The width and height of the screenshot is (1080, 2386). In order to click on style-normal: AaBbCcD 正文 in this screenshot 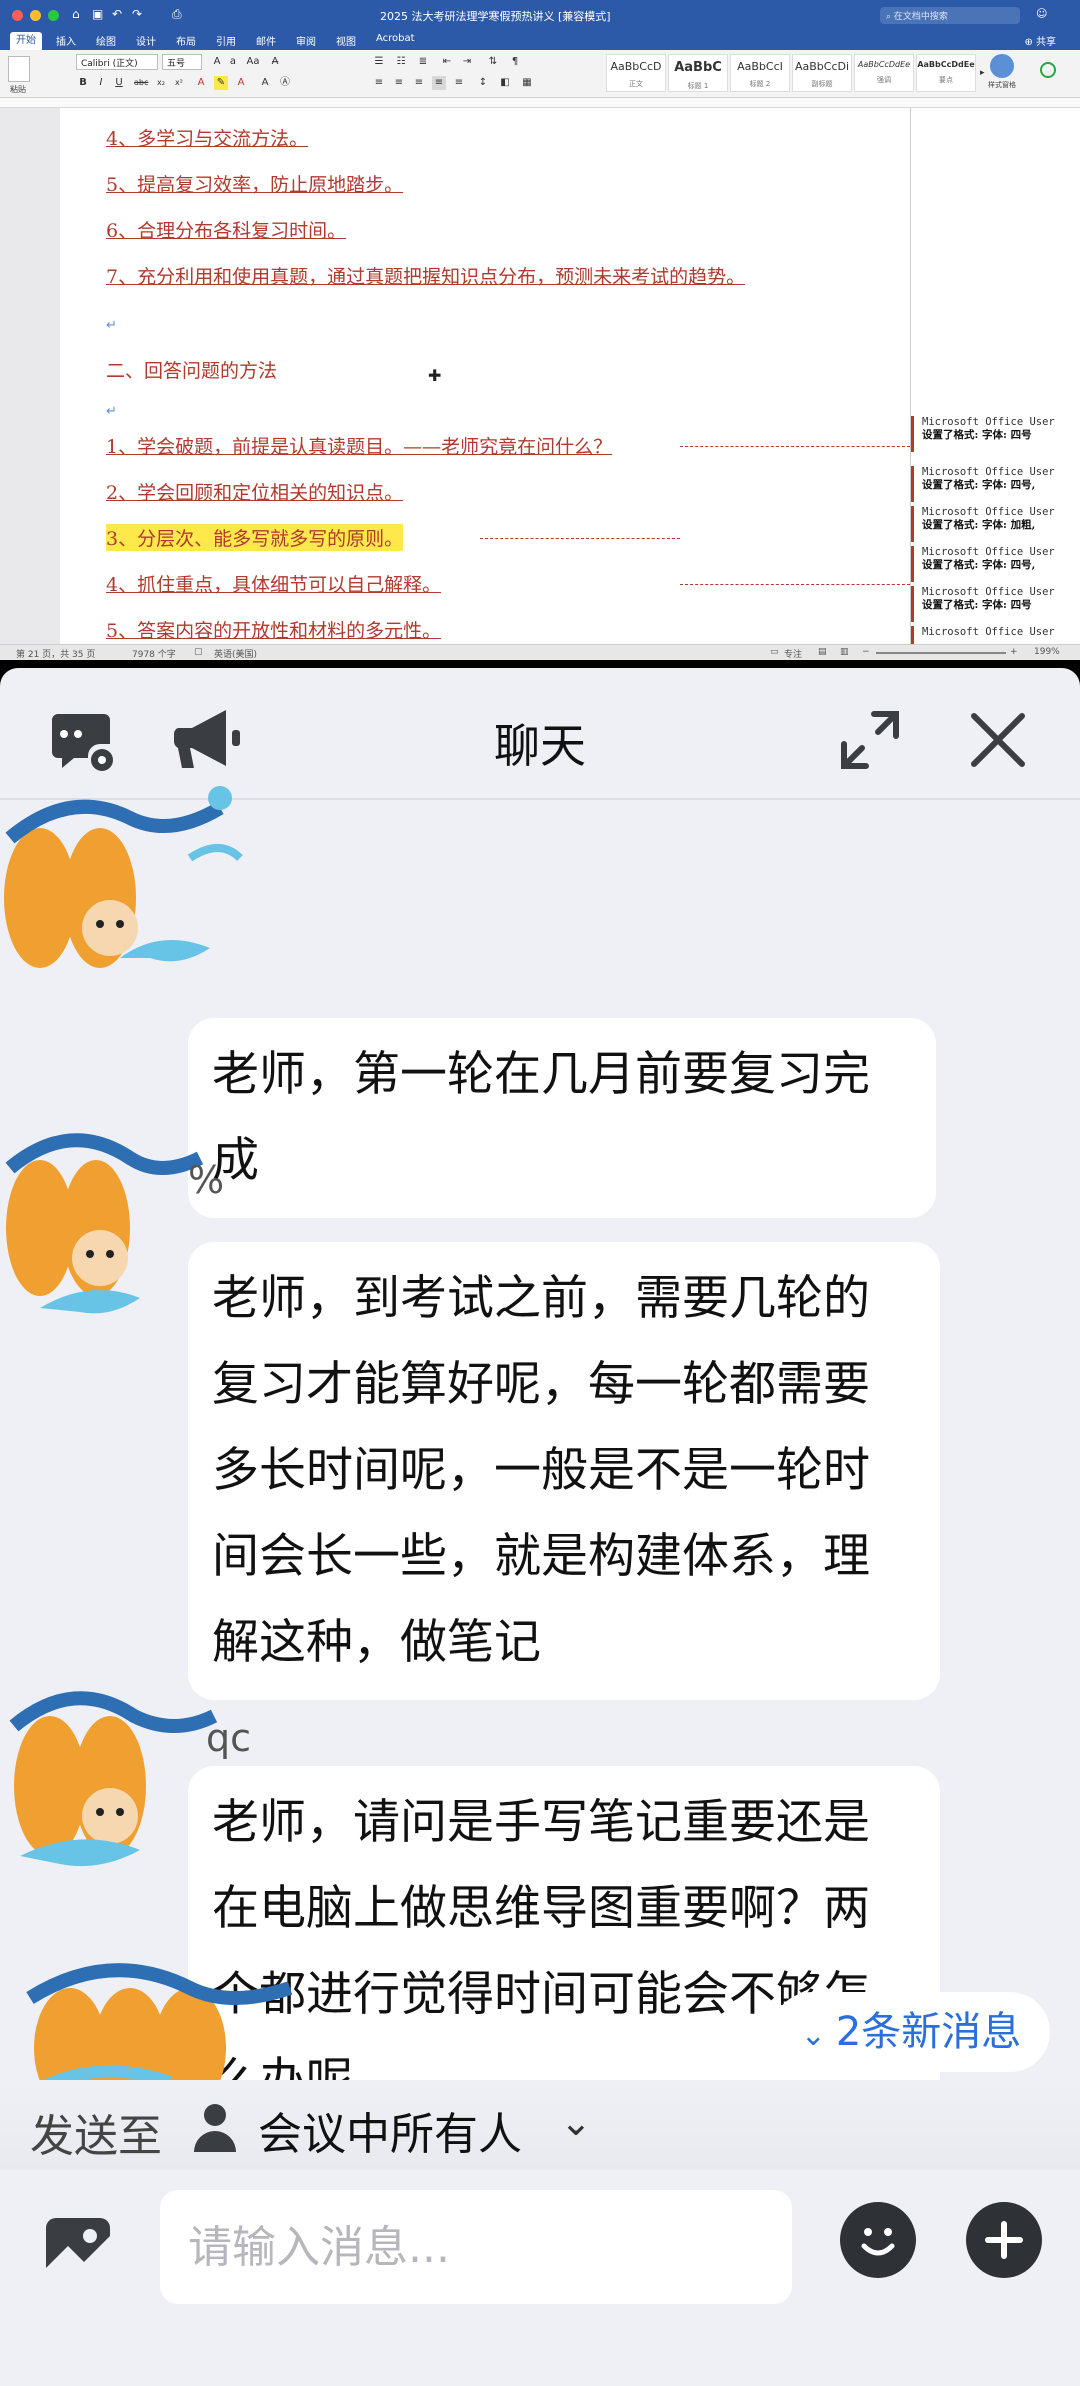, I will do `click(636, 73)`.